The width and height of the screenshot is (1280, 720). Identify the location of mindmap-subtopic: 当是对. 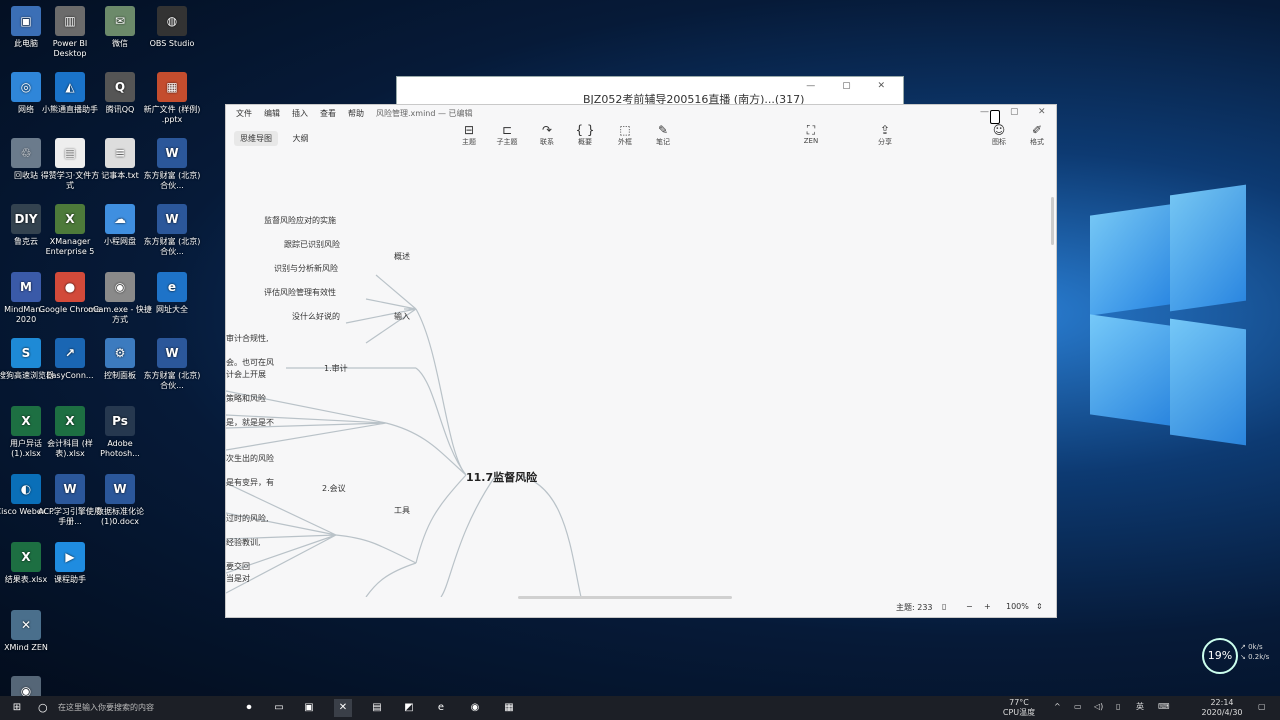
(238, 578).